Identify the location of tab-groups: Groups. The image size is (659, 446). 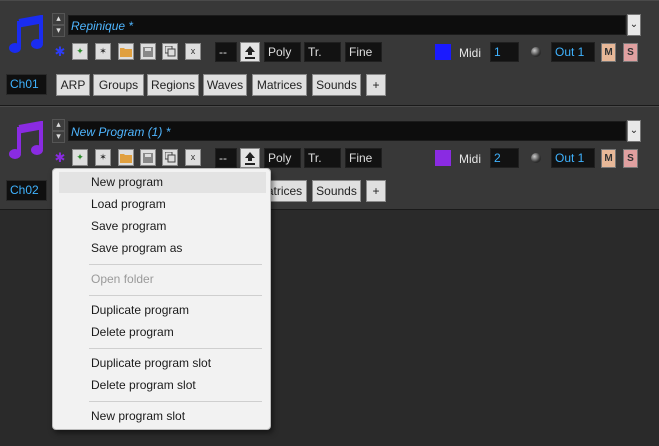
(118, 85).